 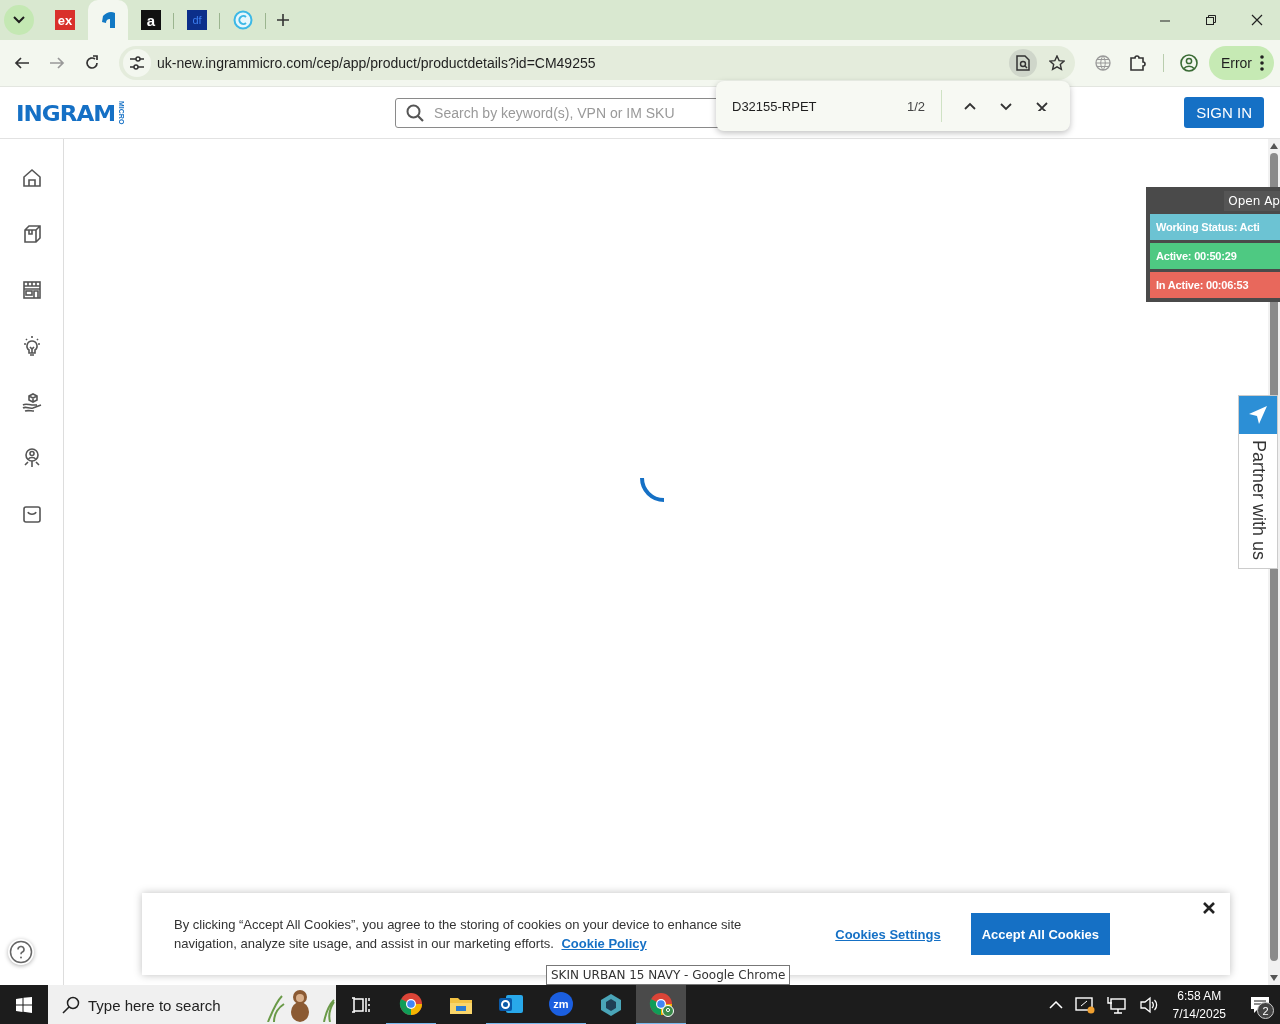 I want to click on browser-tab, so click(x=108, y=20).